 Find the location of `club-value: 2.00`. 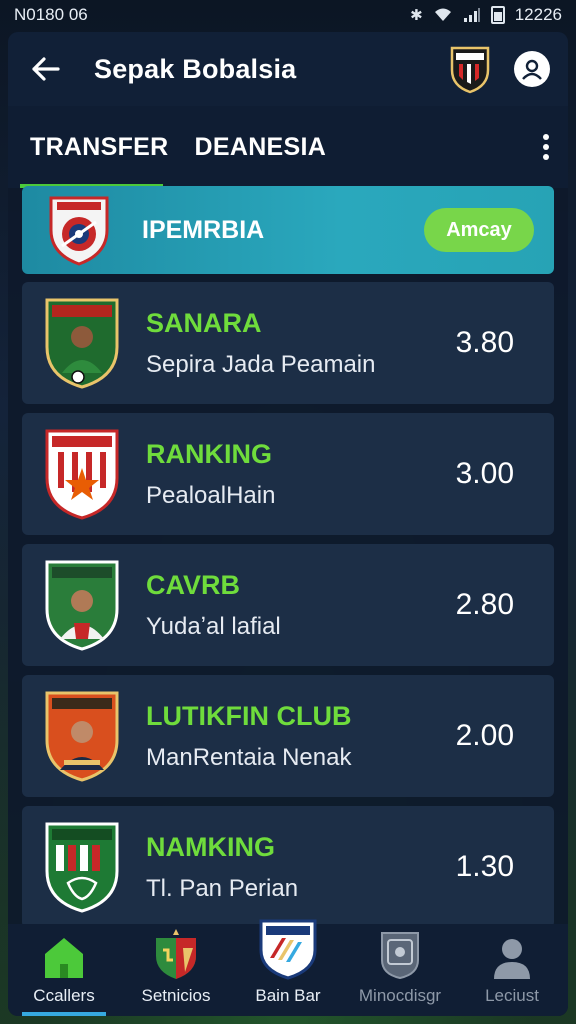

club-value: 2.00 is located at coordinates (484, 735).